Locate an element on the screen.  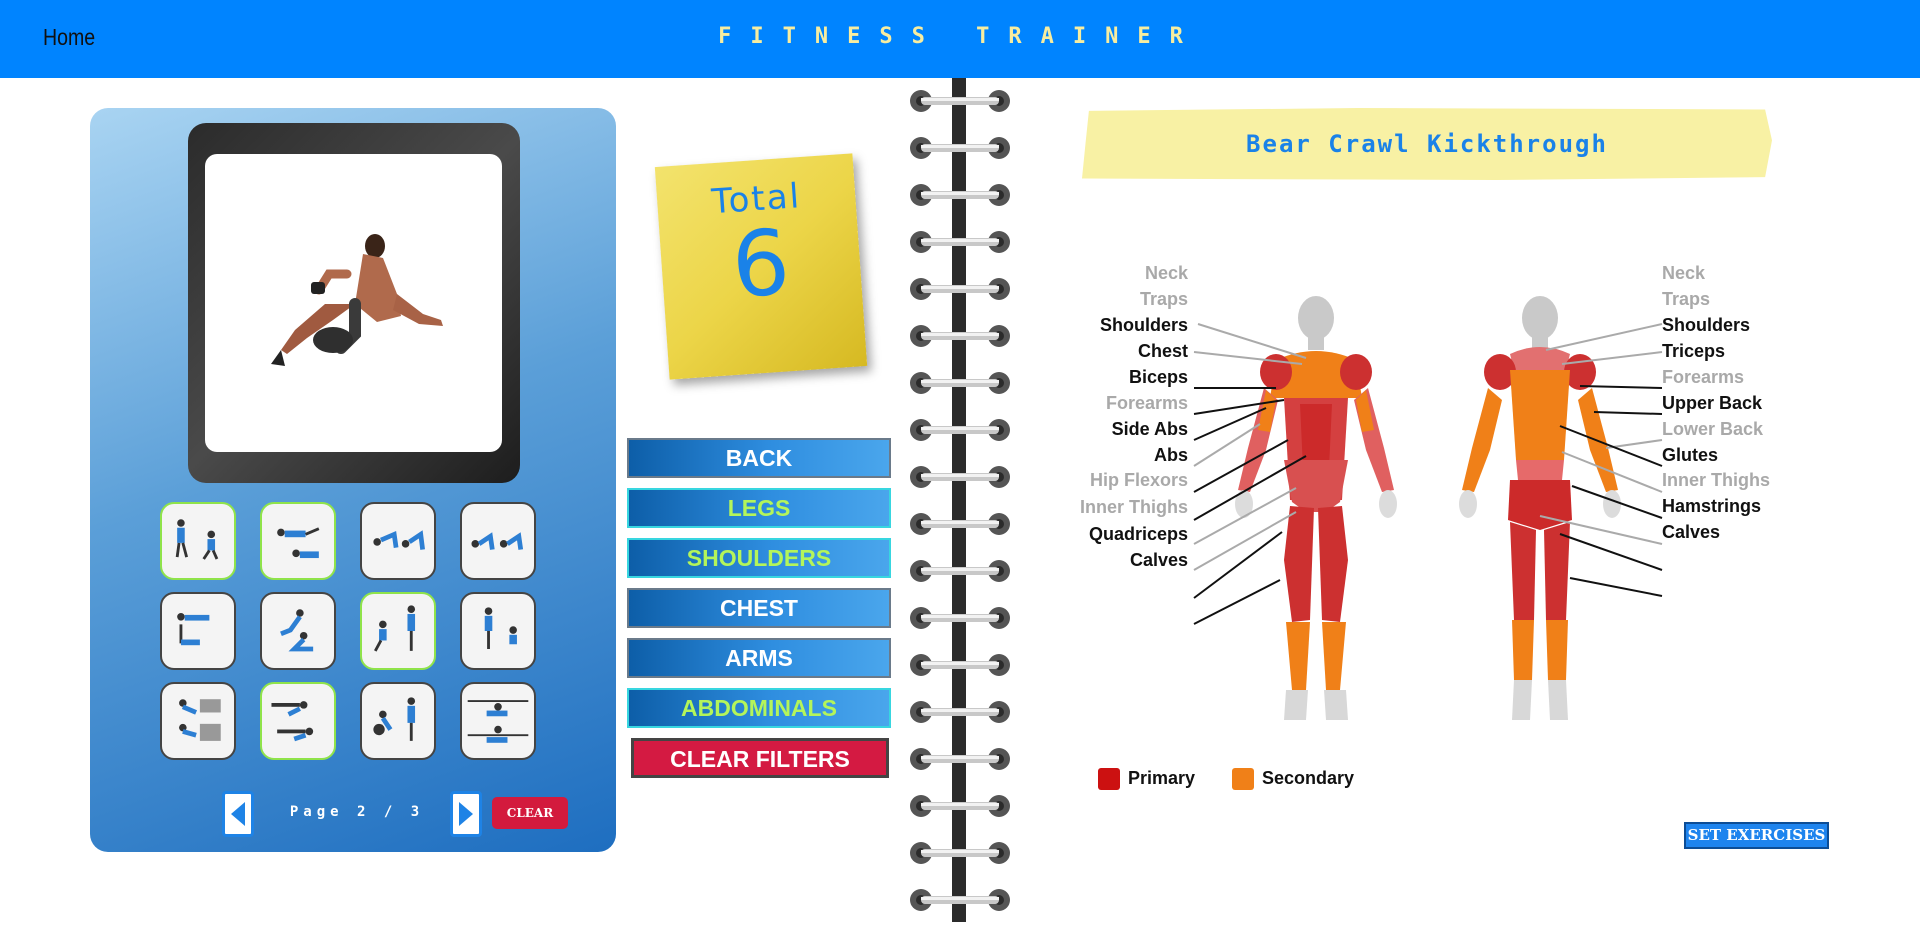
front-muscle-label: Chest is located at coordinates (1162, 351).